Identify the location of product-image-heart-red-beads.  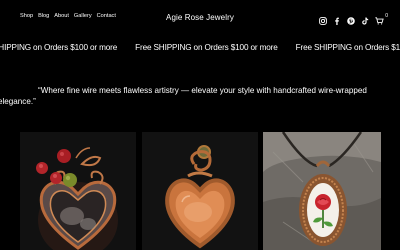
(78, 191).